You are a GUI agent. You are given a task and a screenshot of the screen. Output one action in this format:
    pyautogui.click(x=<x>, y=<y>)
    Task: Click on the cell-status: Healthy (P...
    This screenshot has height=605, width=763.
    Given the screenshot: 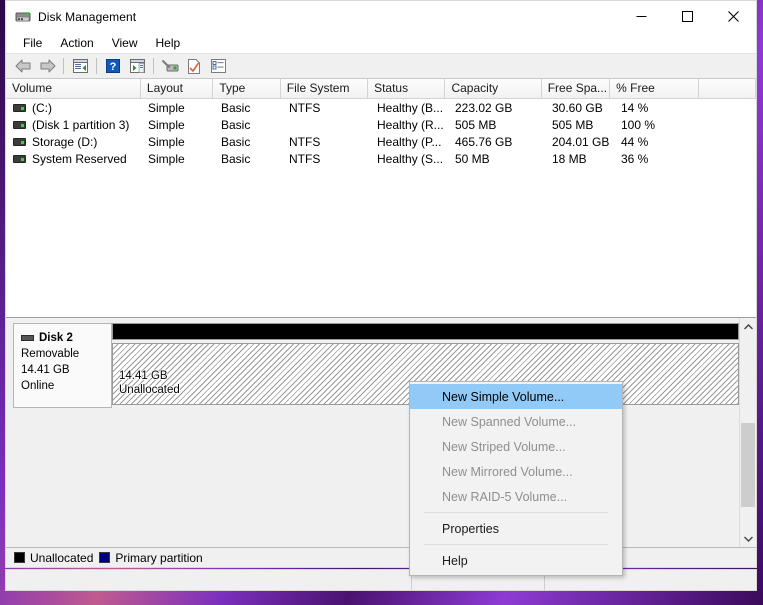 What is the action you would take?
    pyautogui.click(x=409, y=141)
    